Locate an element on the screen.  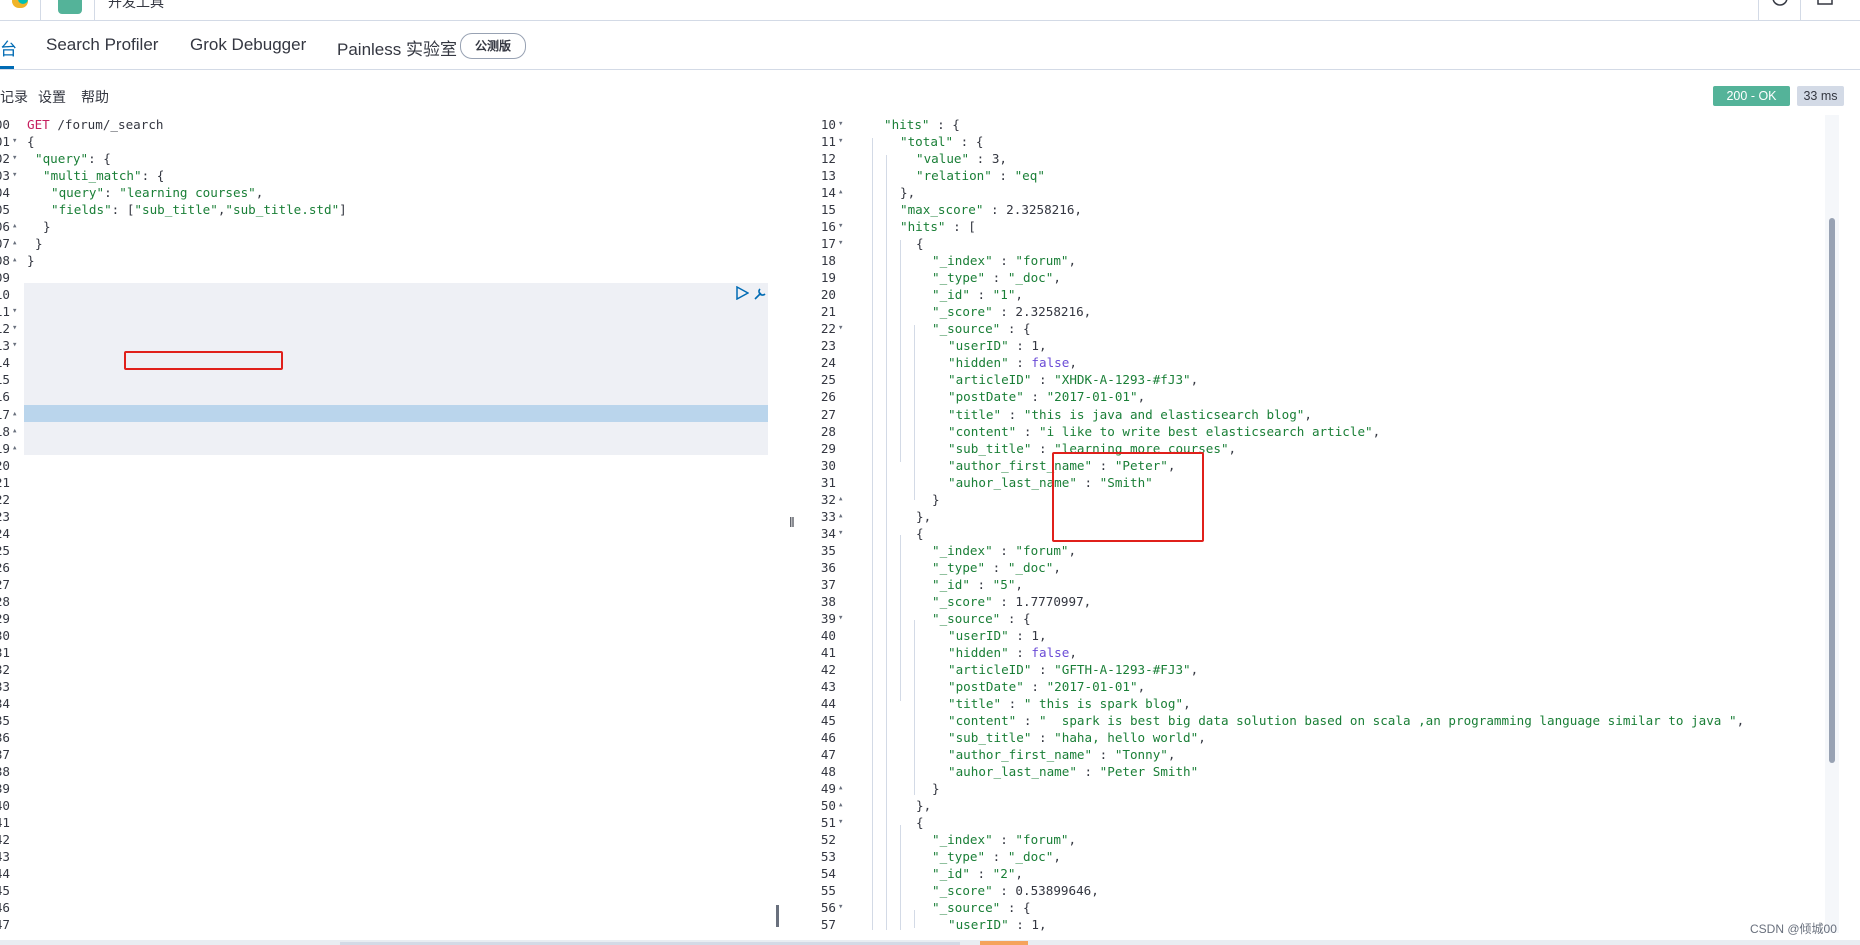
line-number: 38 is located at coordinates (828, 601).